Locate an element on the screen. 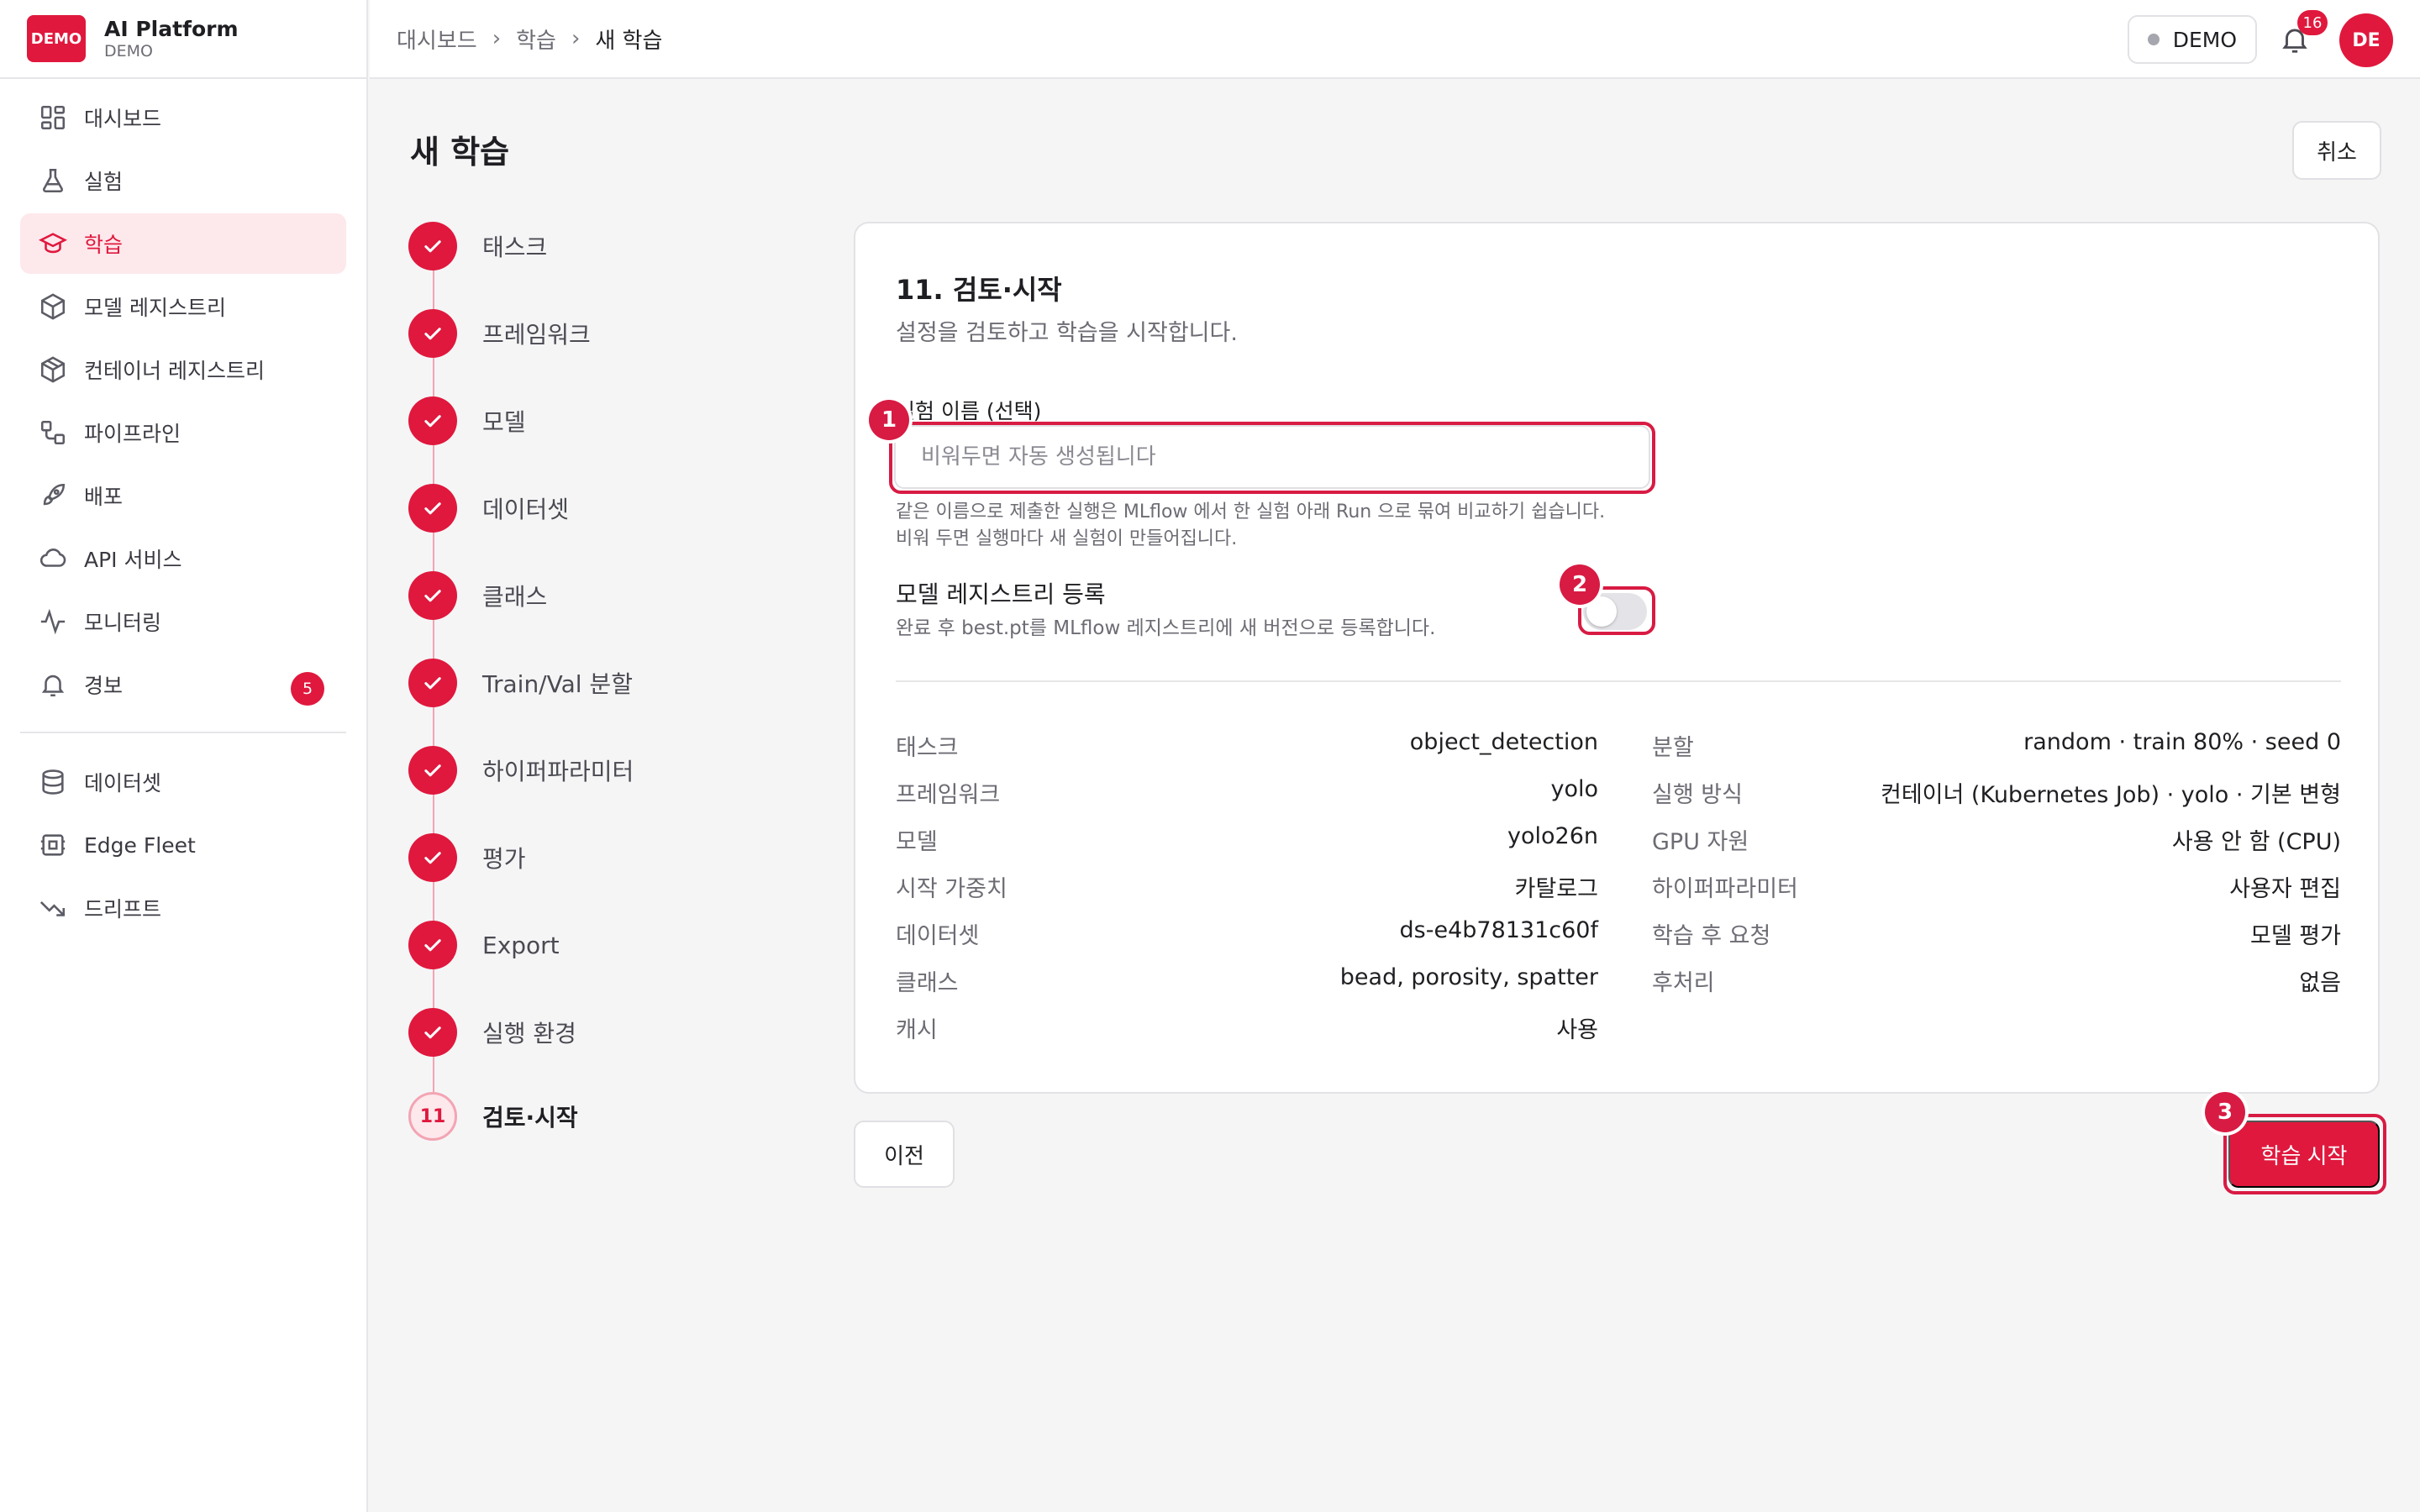  summary-row: 데이터셋 ds-e4b78131c60f is located at coordinates (1247, 932).